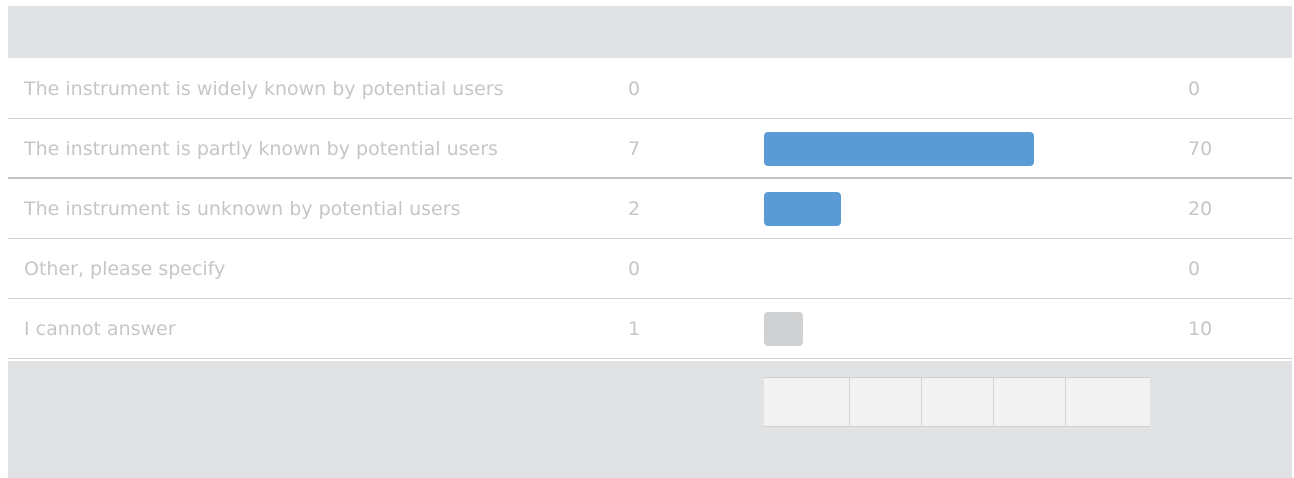 Image resolution: width=1294 pixels, height=478 pixels. Describe the element at coordinates (650, 358) in the screenshot. I see `row-divider` at that location.